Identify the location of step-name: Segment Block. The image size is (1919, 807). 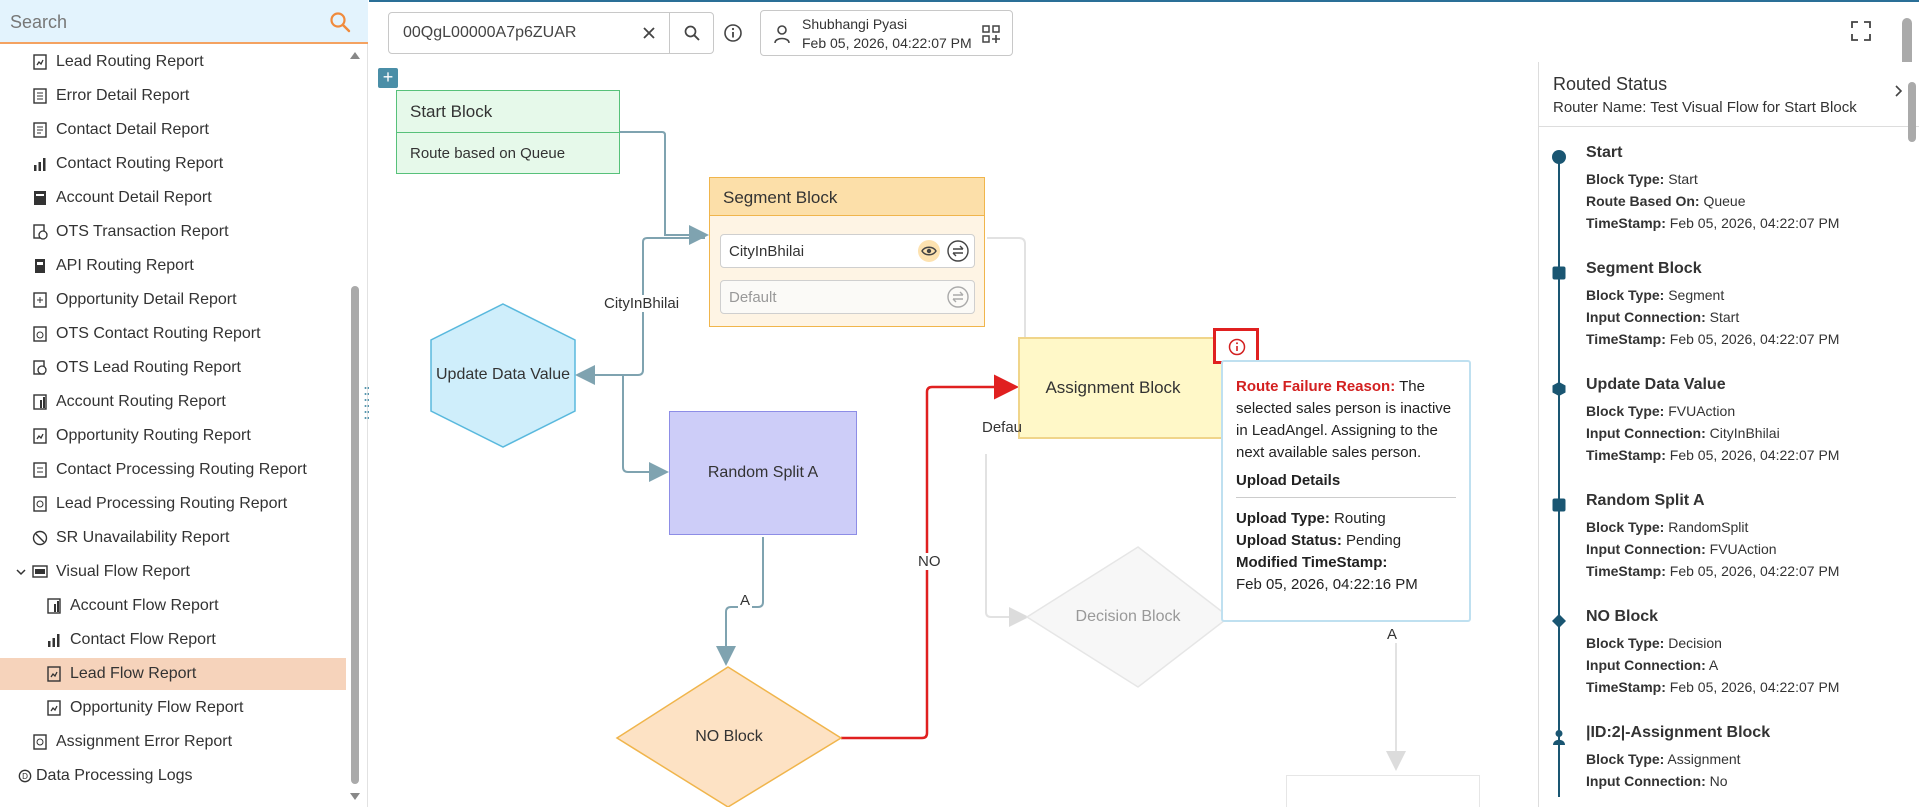
(1644, 268).